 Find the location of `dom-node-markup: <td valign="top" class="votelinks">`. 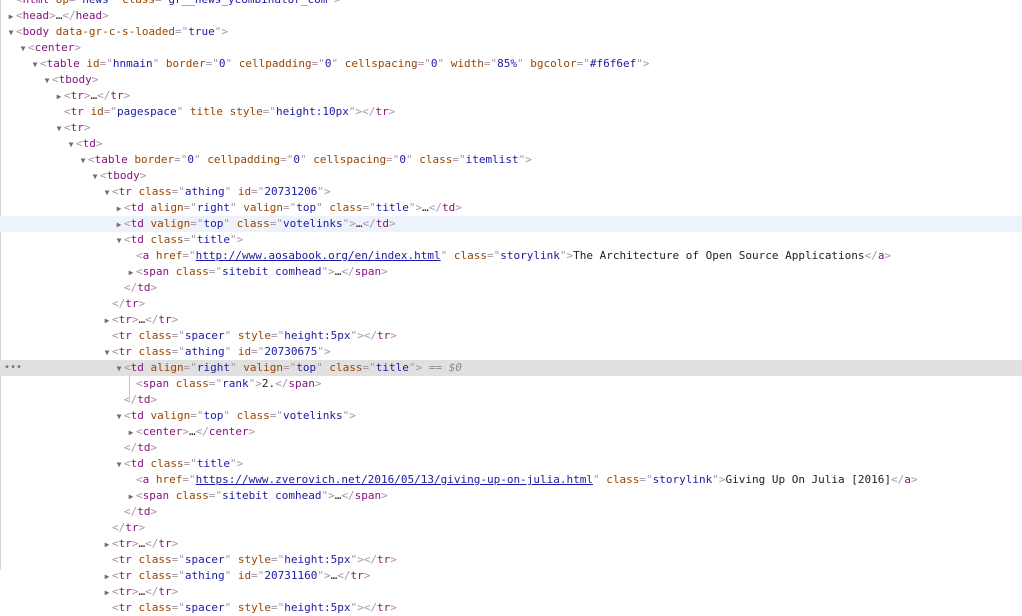

dom-node-markup: <td valign="top" class="votelinks"> is located at coordinates (240, 415).